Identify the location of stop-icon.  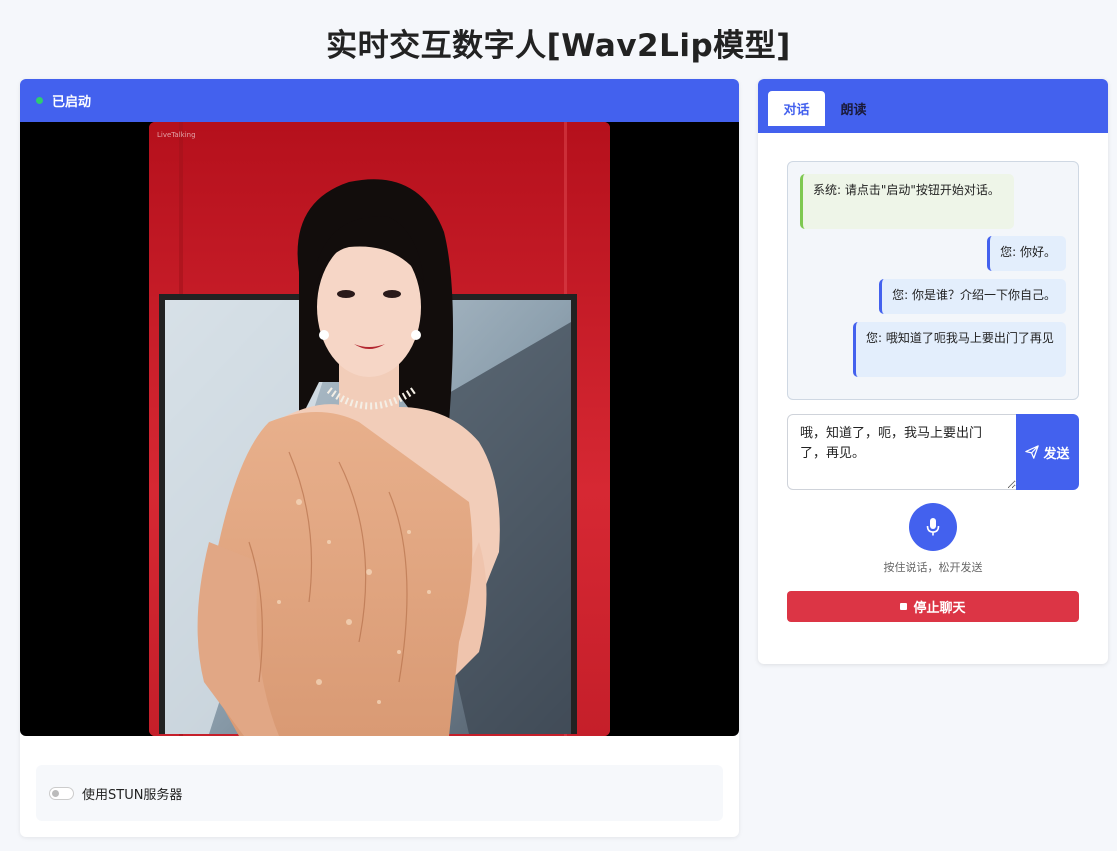
(904, 606).